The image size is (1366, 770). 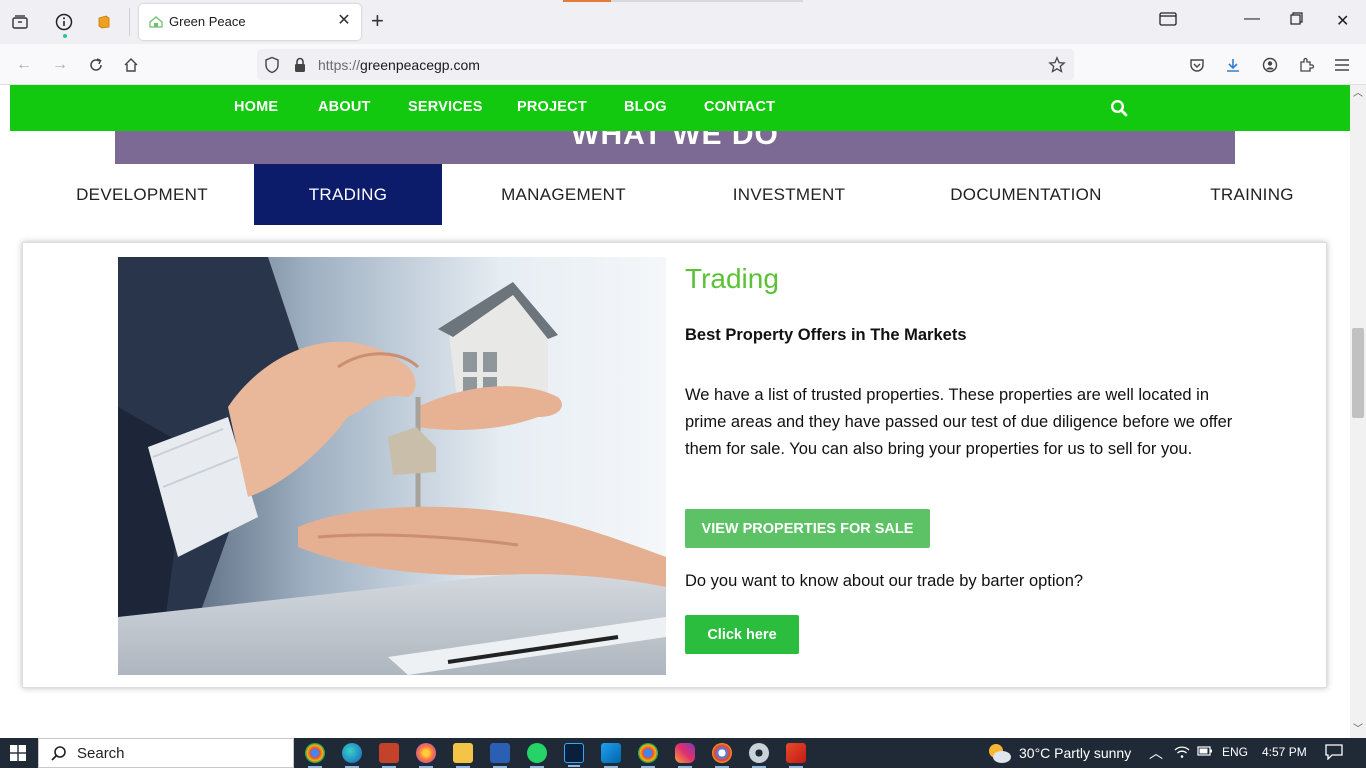 What do you see at coordinates (1252, 194) in the screenshot?
I see `tab-training: TRAINING` at bounding box center [1252, 194].